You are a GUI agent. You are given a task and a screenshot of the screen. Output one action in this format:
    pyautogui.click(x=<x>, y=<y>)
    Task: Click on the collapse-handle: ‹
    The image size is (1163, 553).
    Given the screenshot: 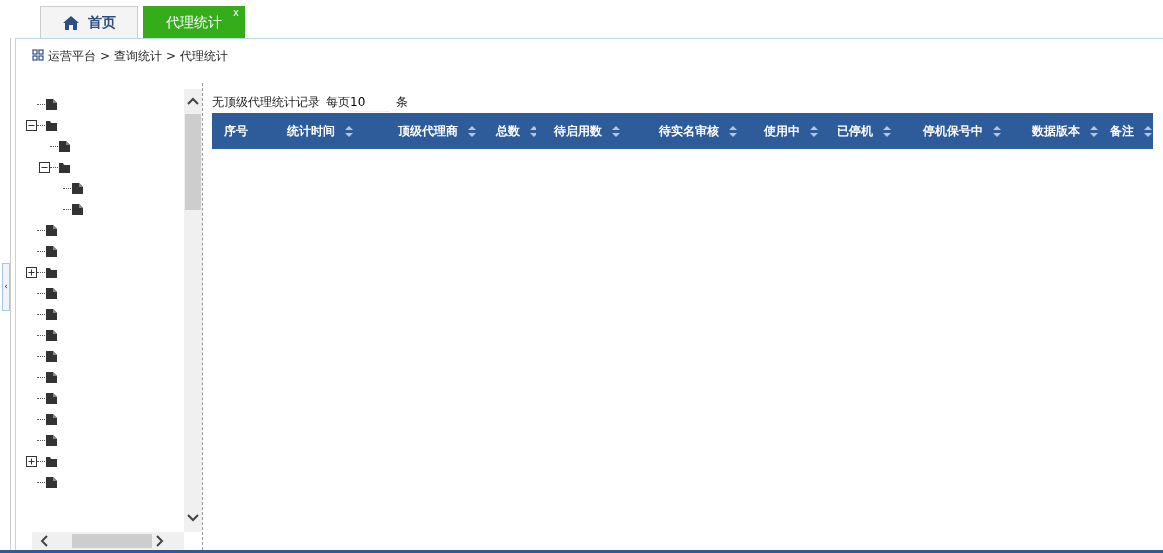 What is the action you would take?
    pyautogui.click(x=6, y=287)
    